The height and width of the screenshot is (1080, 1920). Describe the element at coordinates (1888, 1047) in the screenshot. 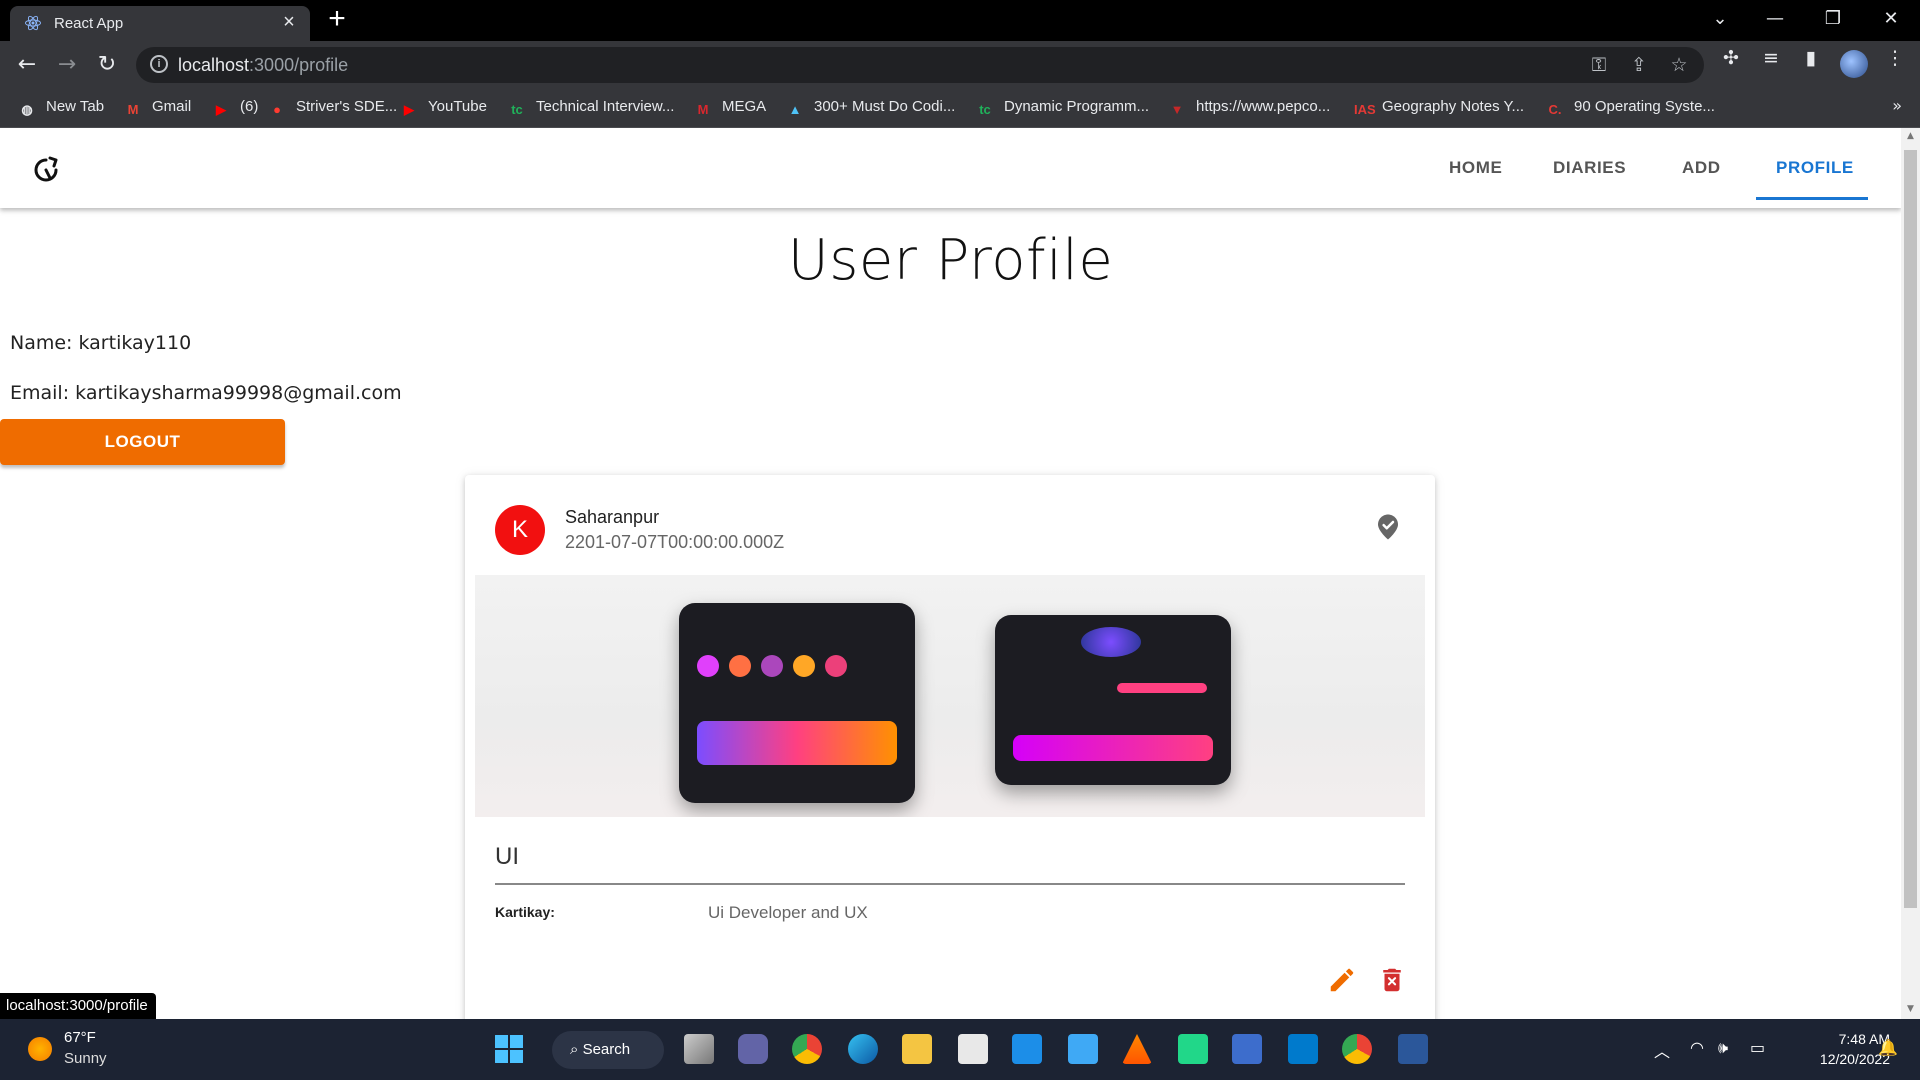

I see `notification-icon: 🔔` at that location.